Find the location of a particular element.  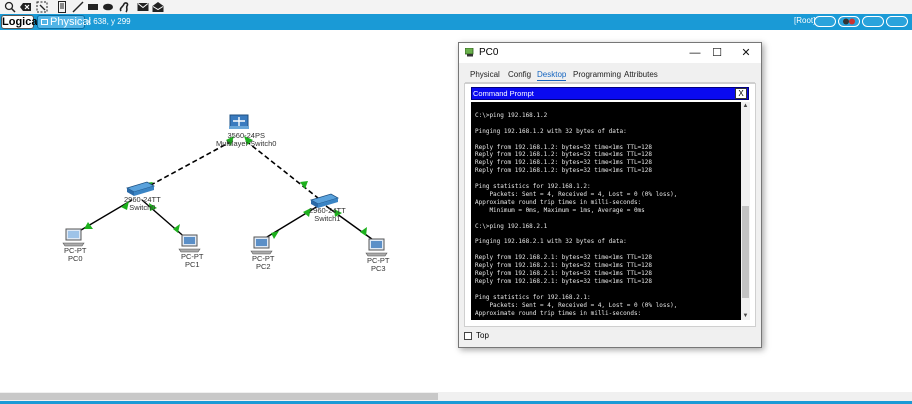

extra-button is located at coordinates (897, 21).